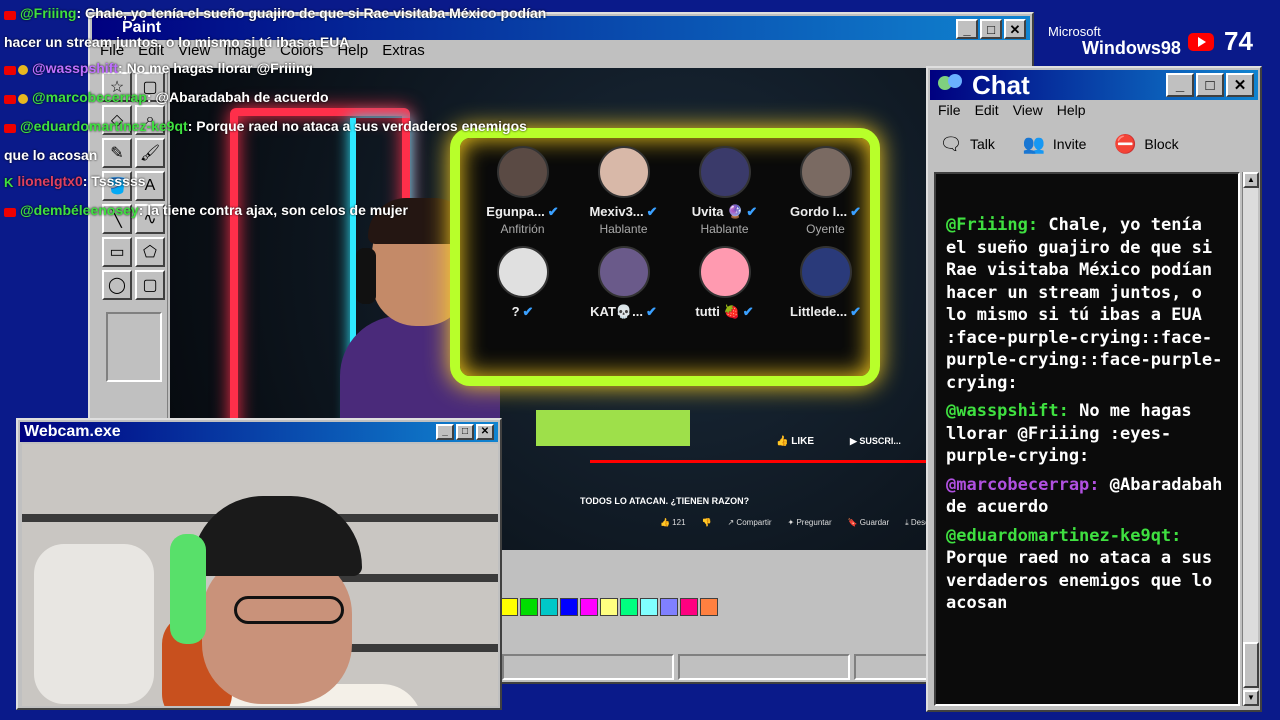 The image size is (1280, 720). What do you see at coordinates (284, 98) in the screenshot?
I see `overlay-chat-line: @marcobecerrap: @Abaradabah de acuerdo` at bounding box center [284, 98].